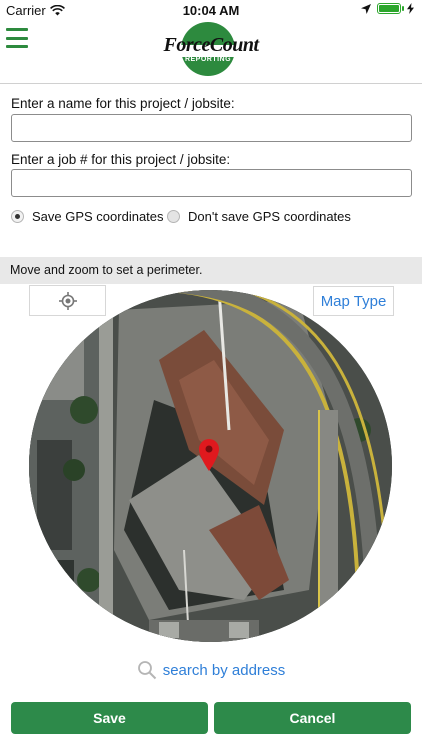  I want to click on battery-icon, so click(390, 8).